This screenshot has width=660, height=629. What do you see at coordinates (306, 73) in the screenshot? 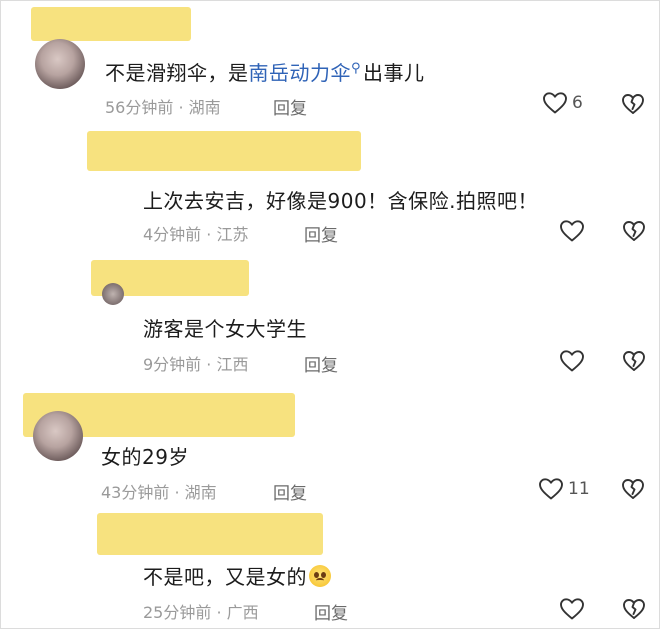
I see `search-link: 南岳动力伞⚲` at bounding box center [306, 73].